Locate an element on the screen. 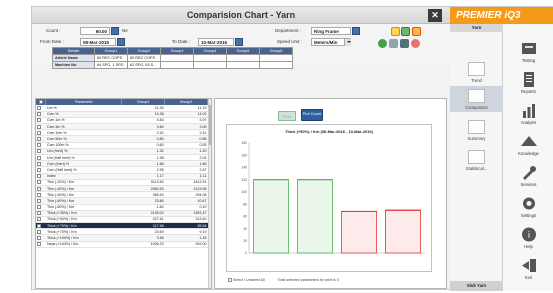 The height and width of the screenshot is (293, 553). summary-header-cell: Group3 is located at coordinates (177, 51).